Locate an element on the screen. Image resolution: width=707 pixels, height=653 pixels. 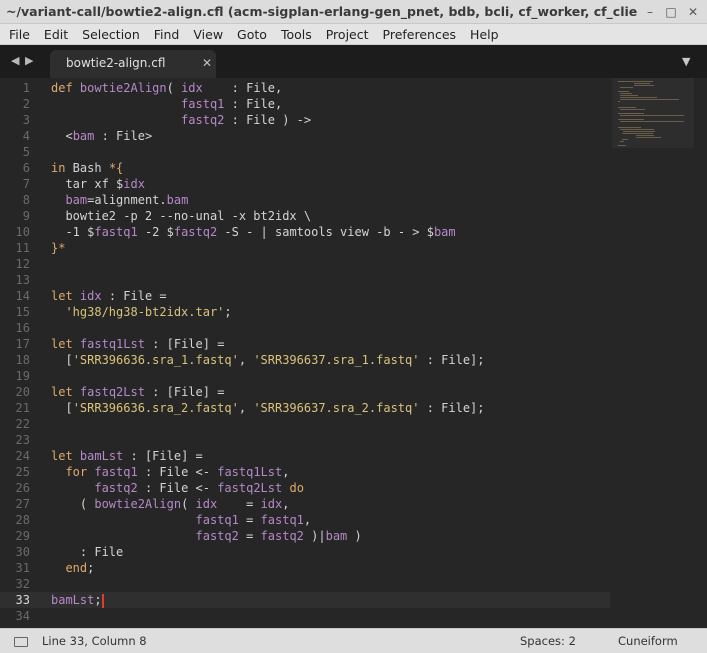
code-line: tar xf $idx is located at coordinates (98, 184).